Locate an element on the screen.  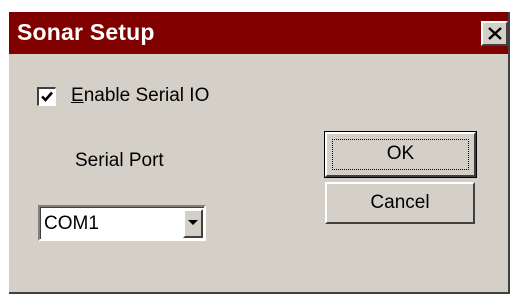
enable-serial-io-checkbox is located at coordinates (46, 96).